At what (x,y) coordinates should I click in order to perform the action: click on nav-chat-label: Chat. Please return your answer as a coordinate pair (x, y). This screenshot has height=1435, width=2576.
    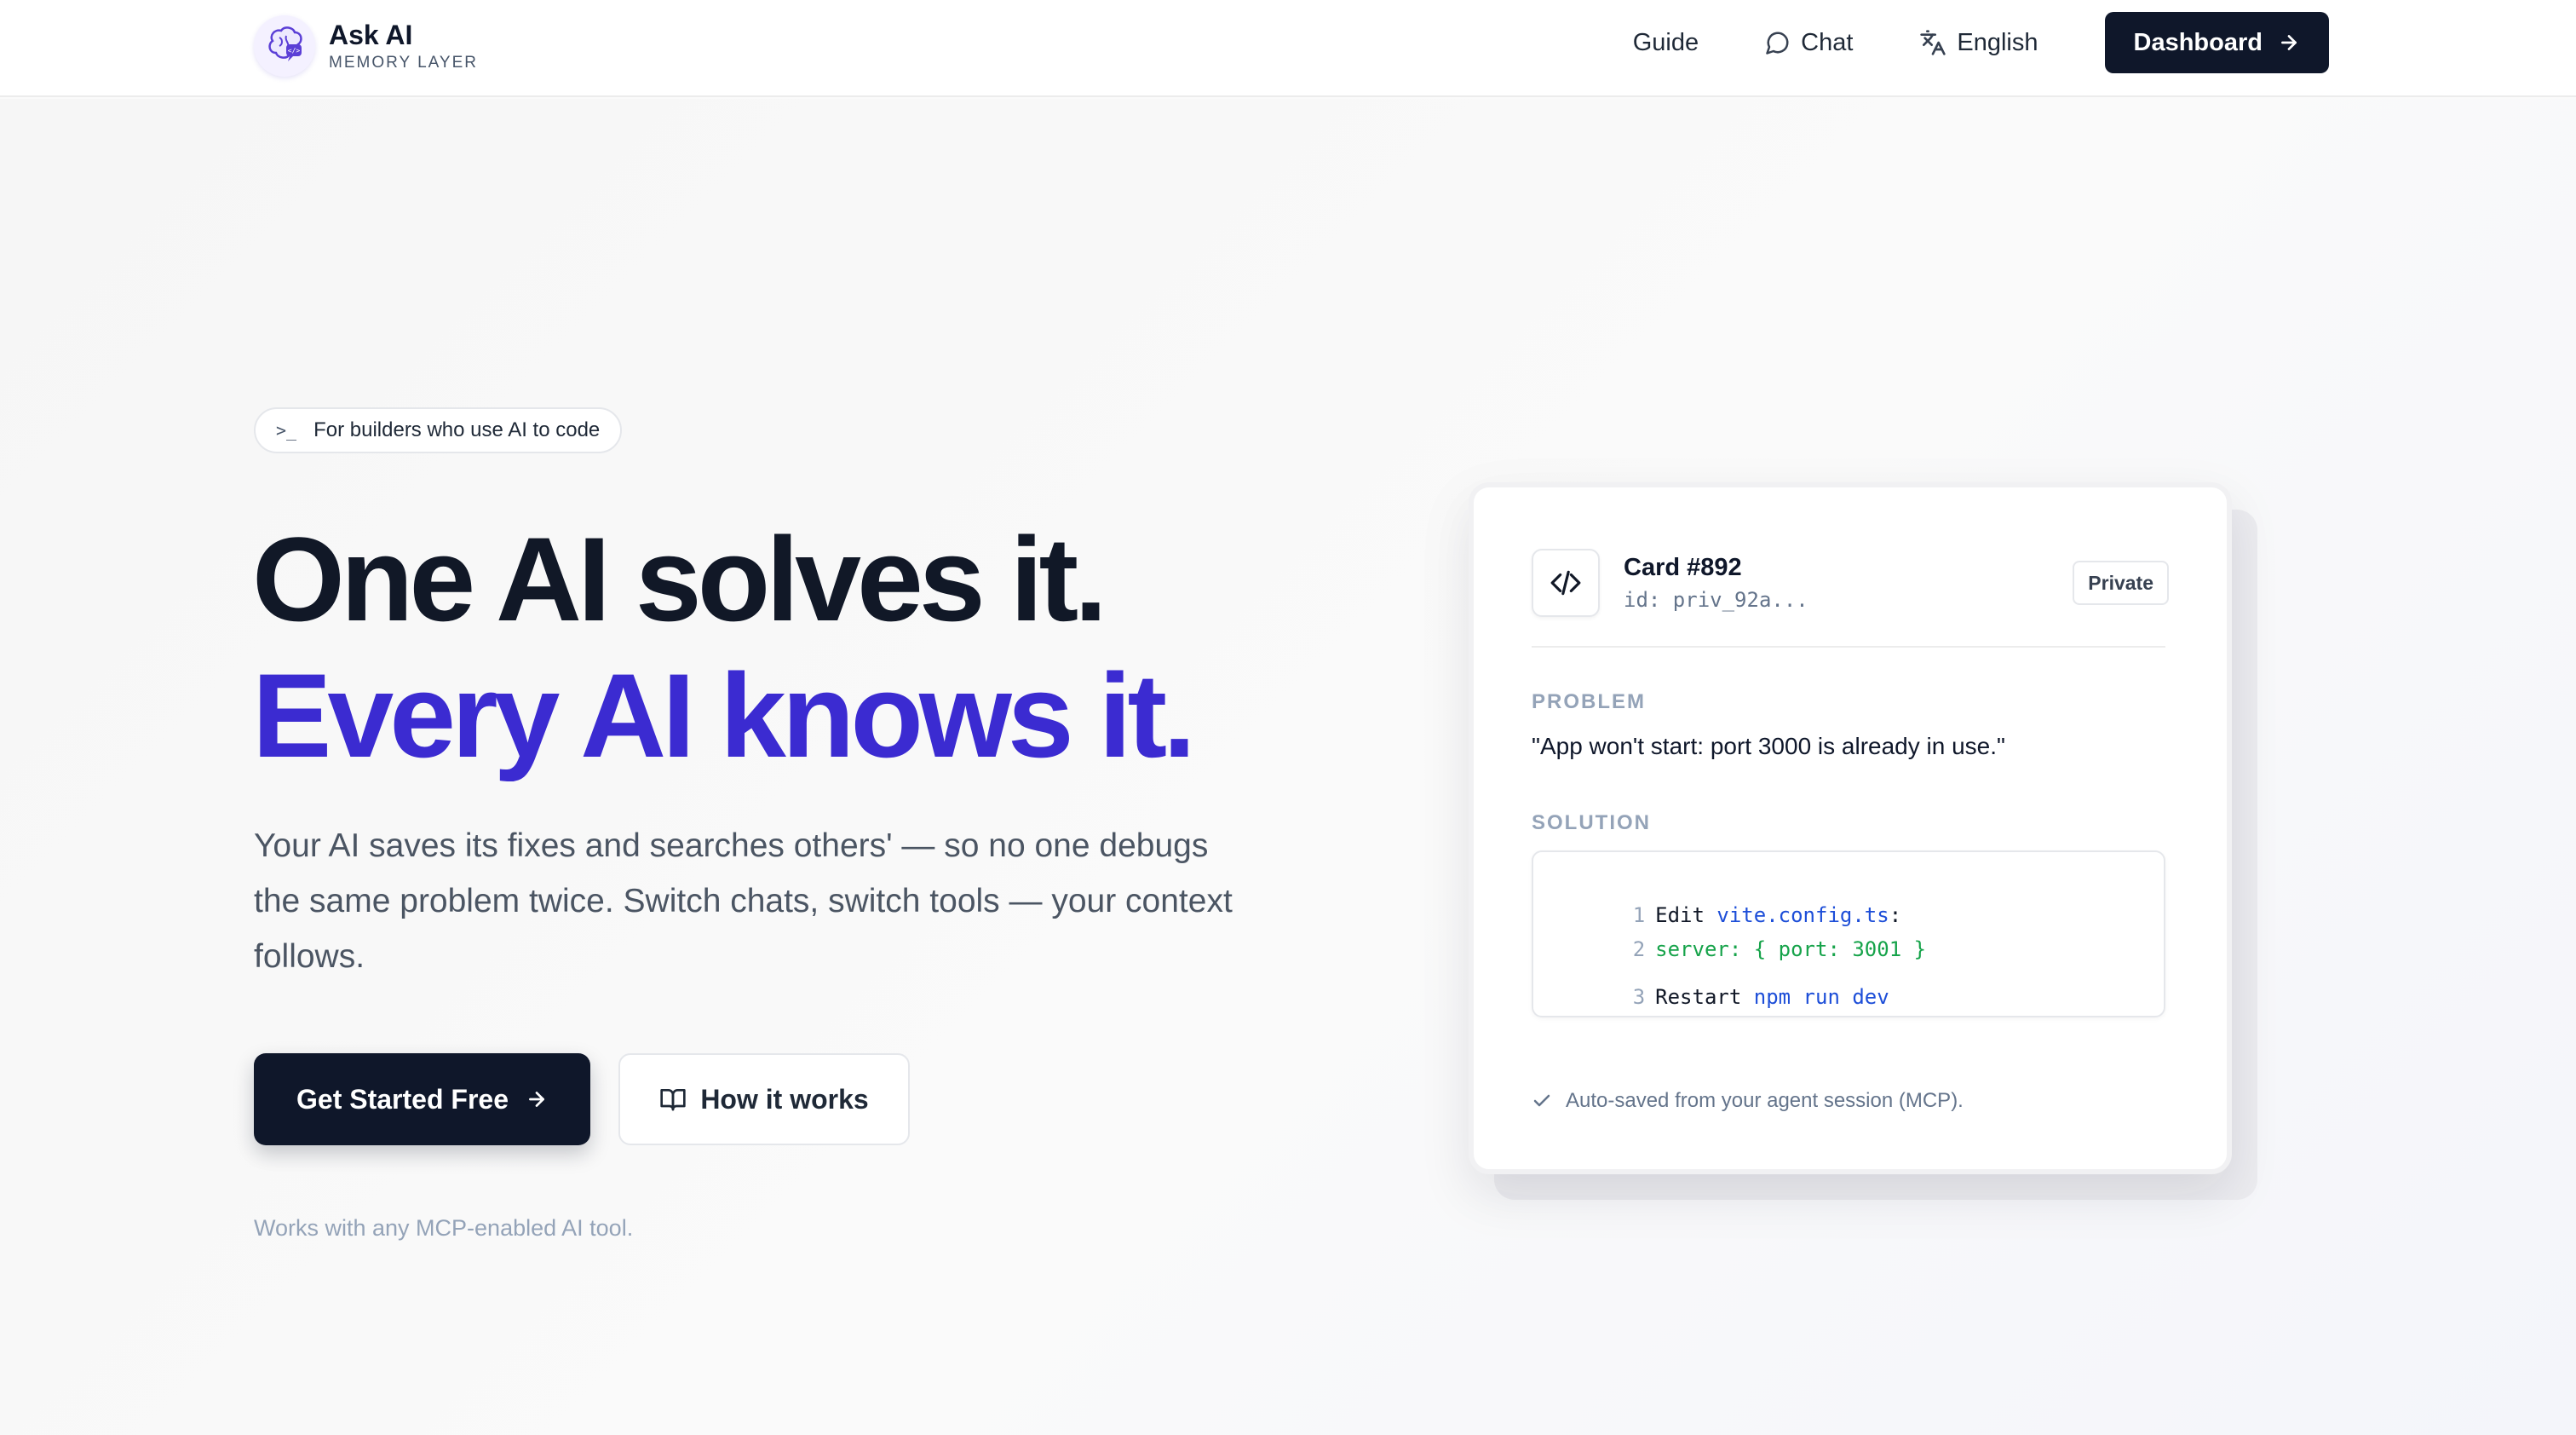
    Looking at the image, I should click on (1828, 42).